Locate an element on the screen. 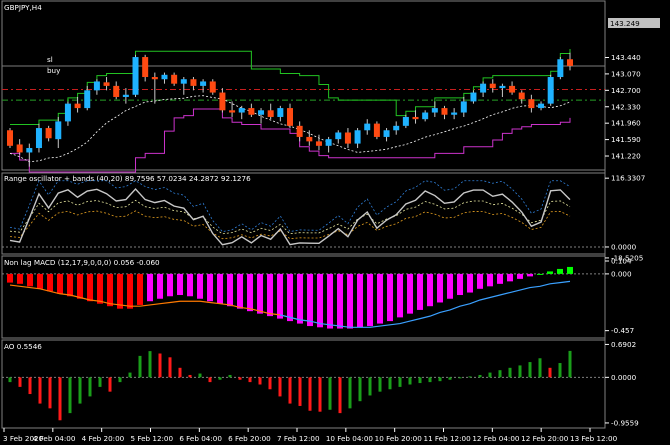 This screenshot has height=445, width=670. time-tick-label: 6 Feb 04:00 is located at coordinates (200, 438).